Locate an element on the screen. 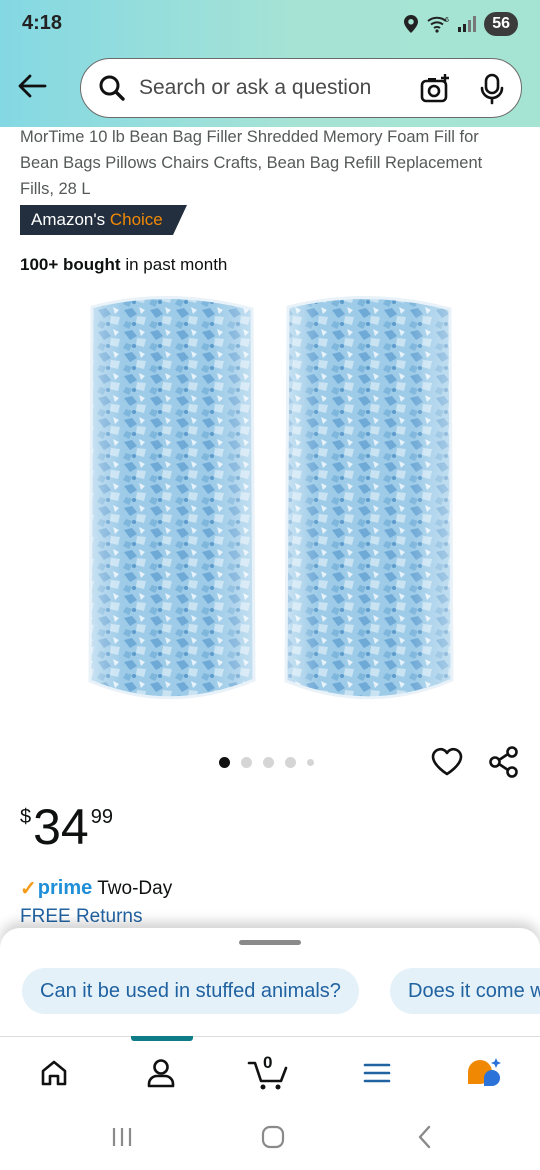 This screenshot has width=540, height=1170. image-carousel-dots is located at coordinates (266, 762).